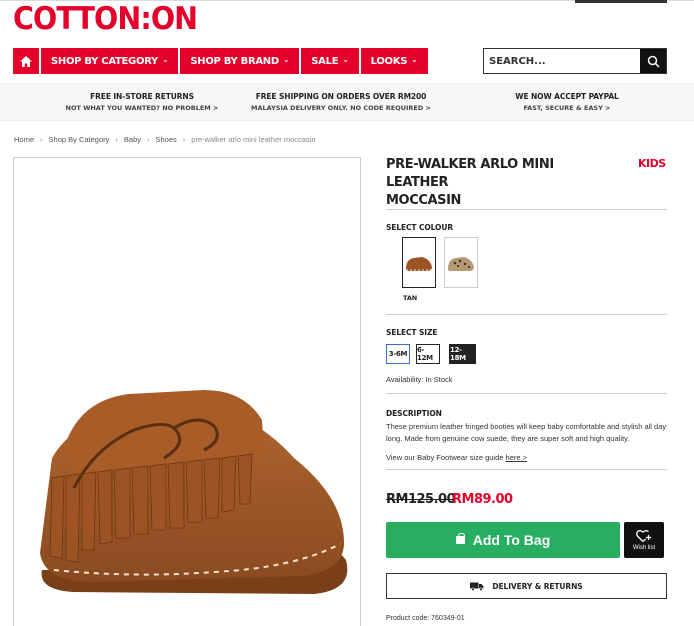 Image resolution: width=694 pixels, height=626 pixels. I want to click on bag-icon, so click(460, 538).